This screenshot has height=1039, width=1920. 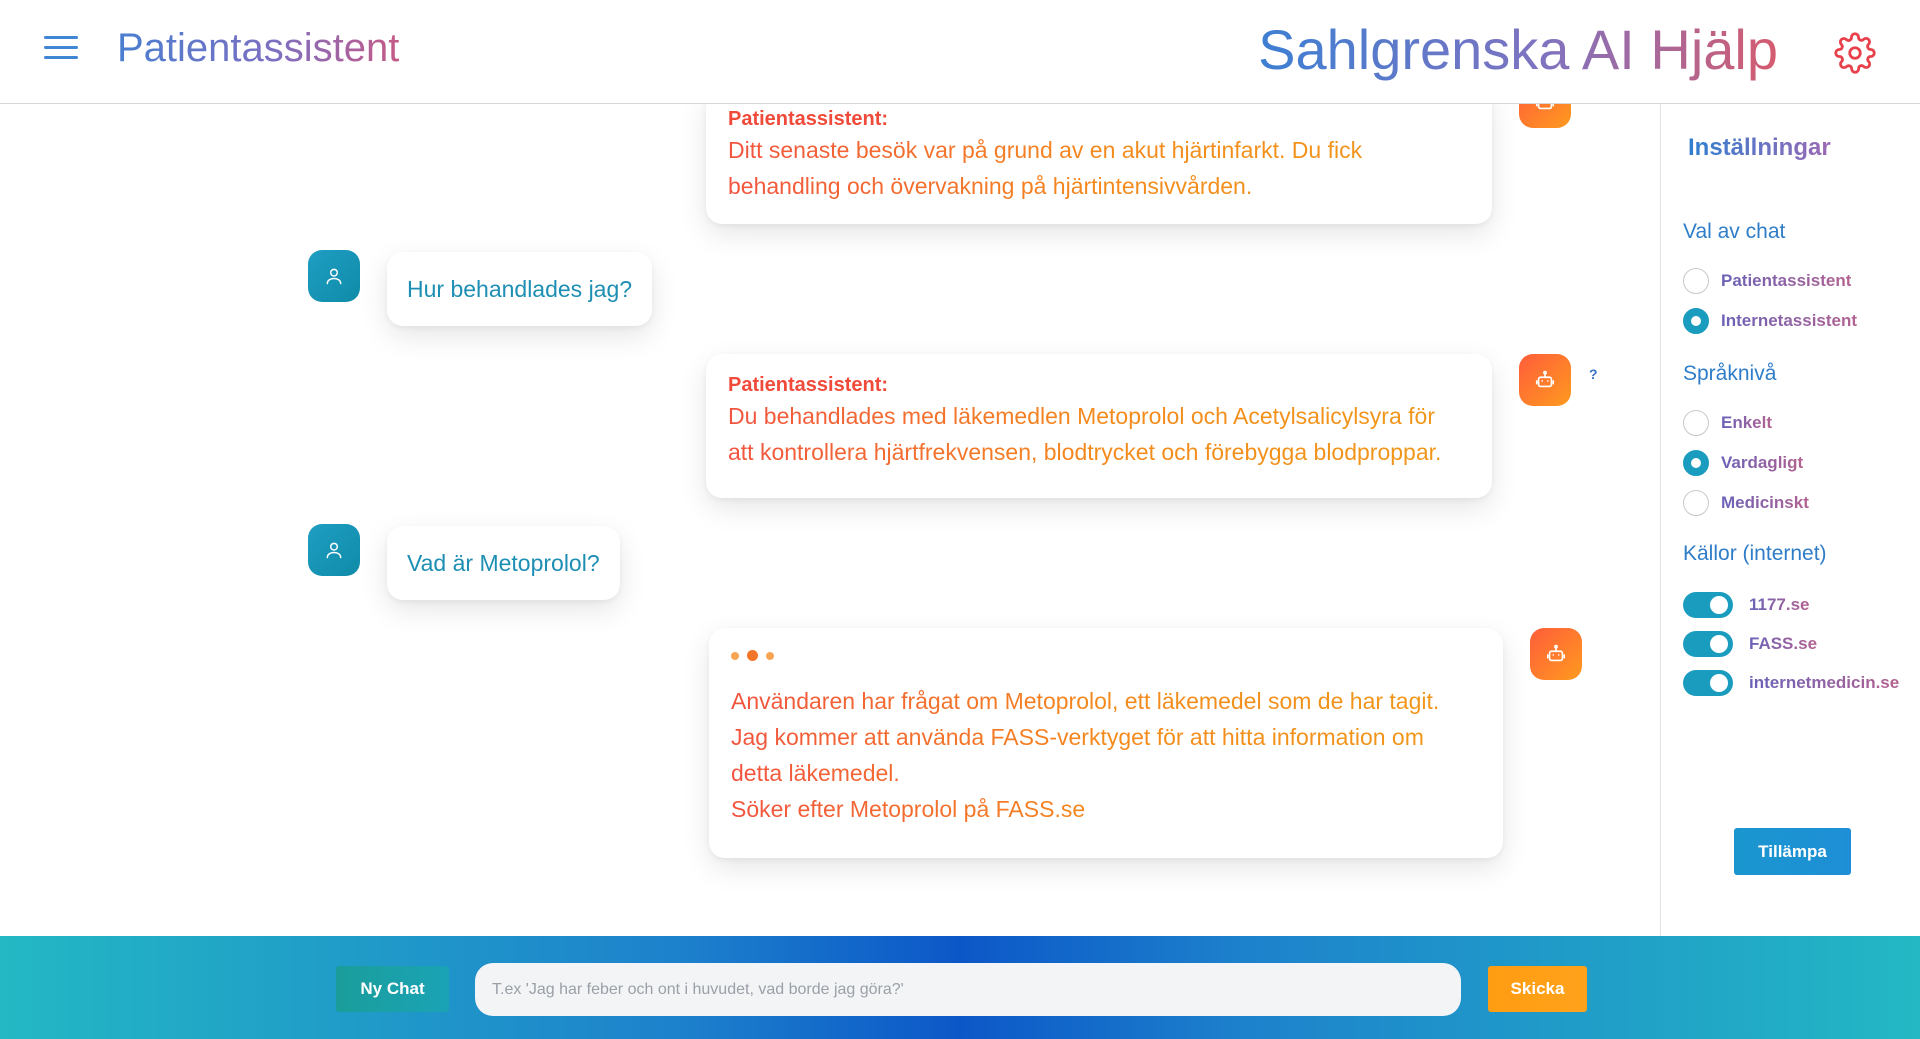 I want to click on footer-bar: Ny Chat Skicka, so click(x=960, y=987).